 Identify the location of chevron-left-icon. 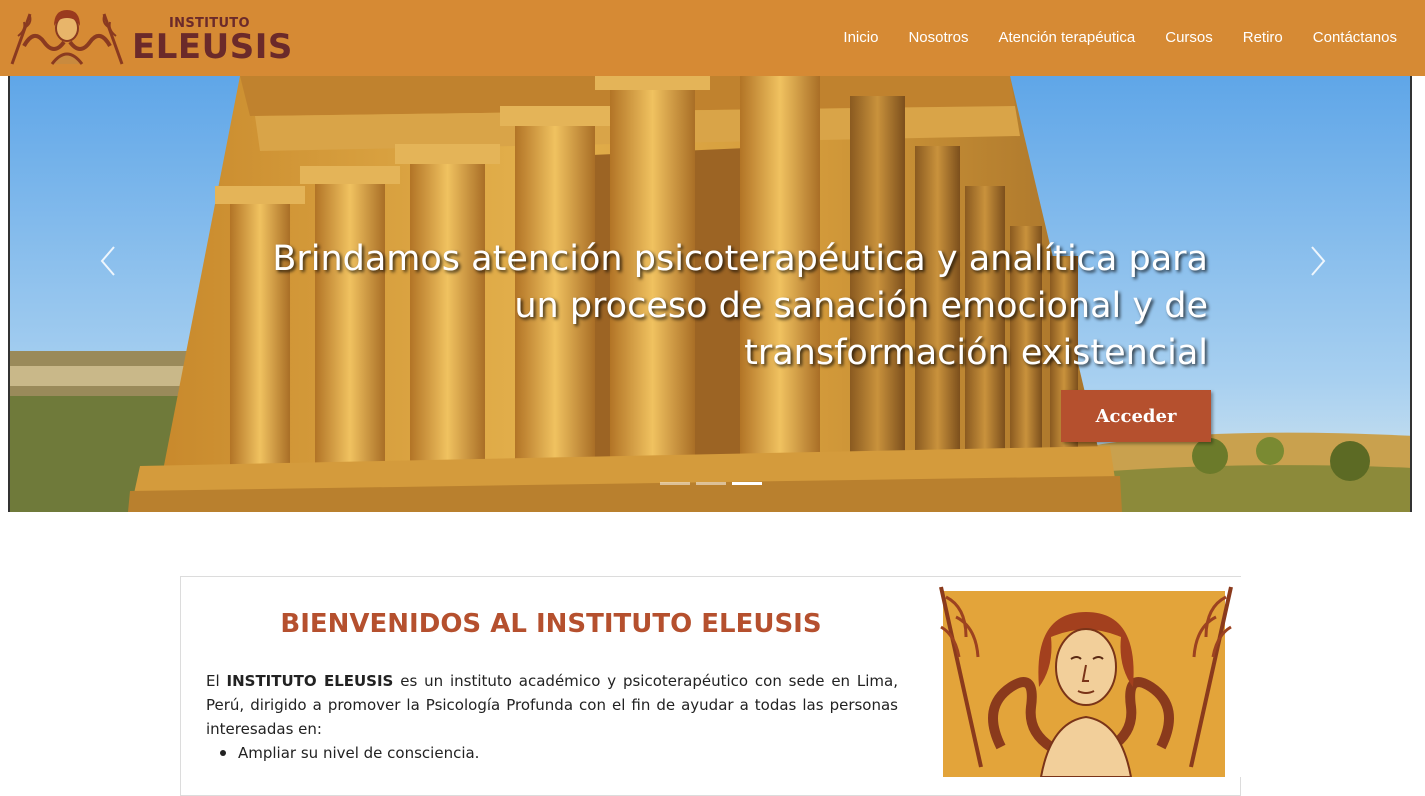
(107, 261).